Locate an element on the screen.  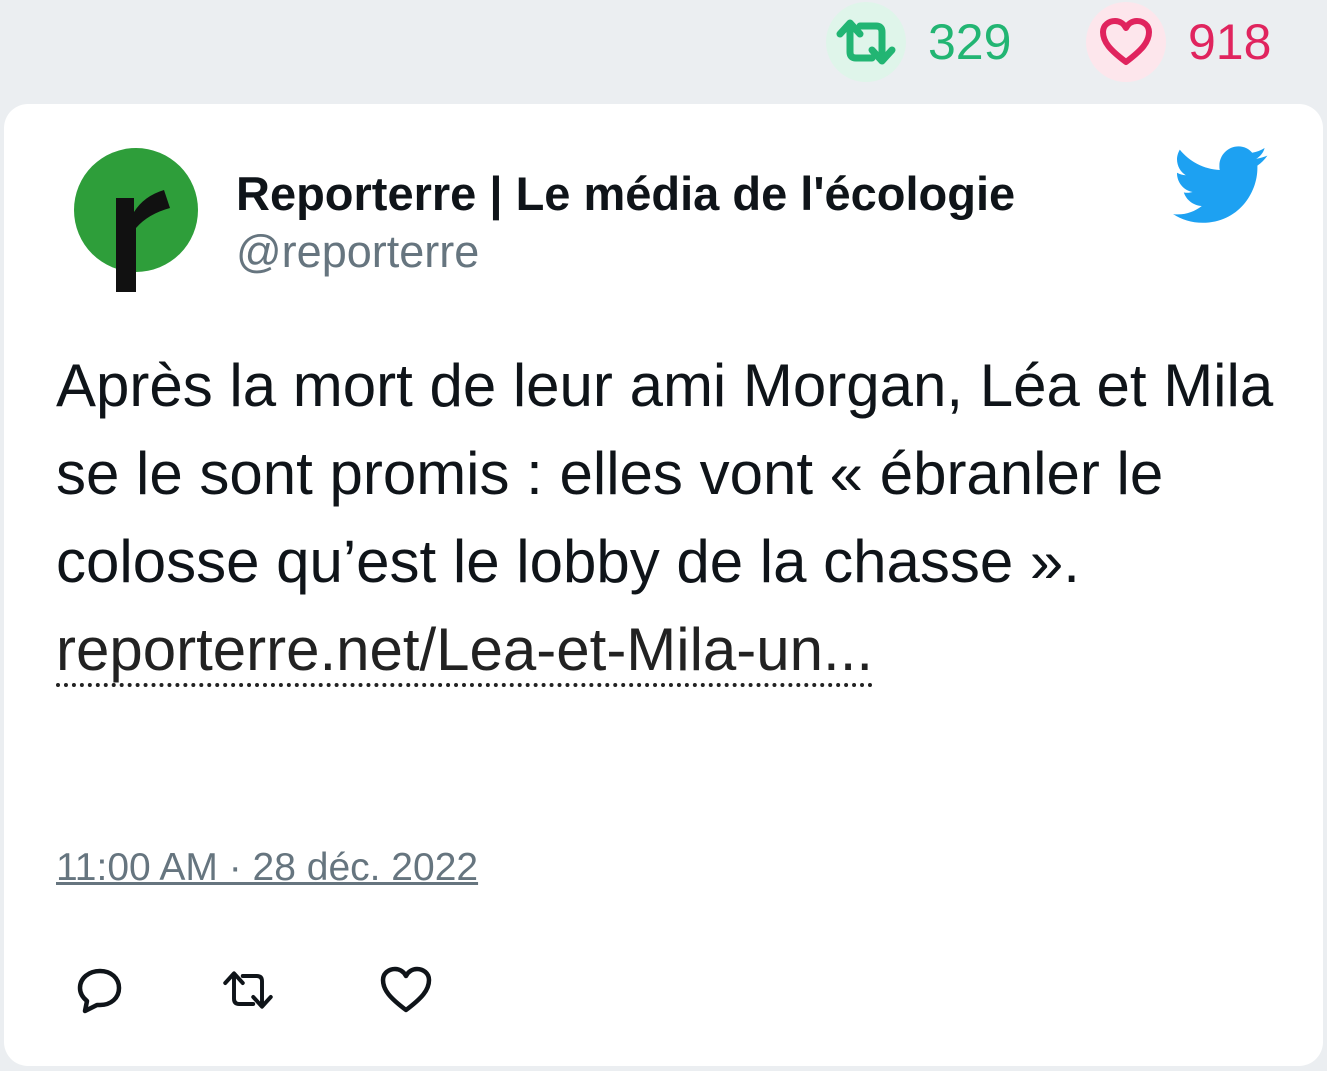
reply-icon is located at coordinates (99, 991).